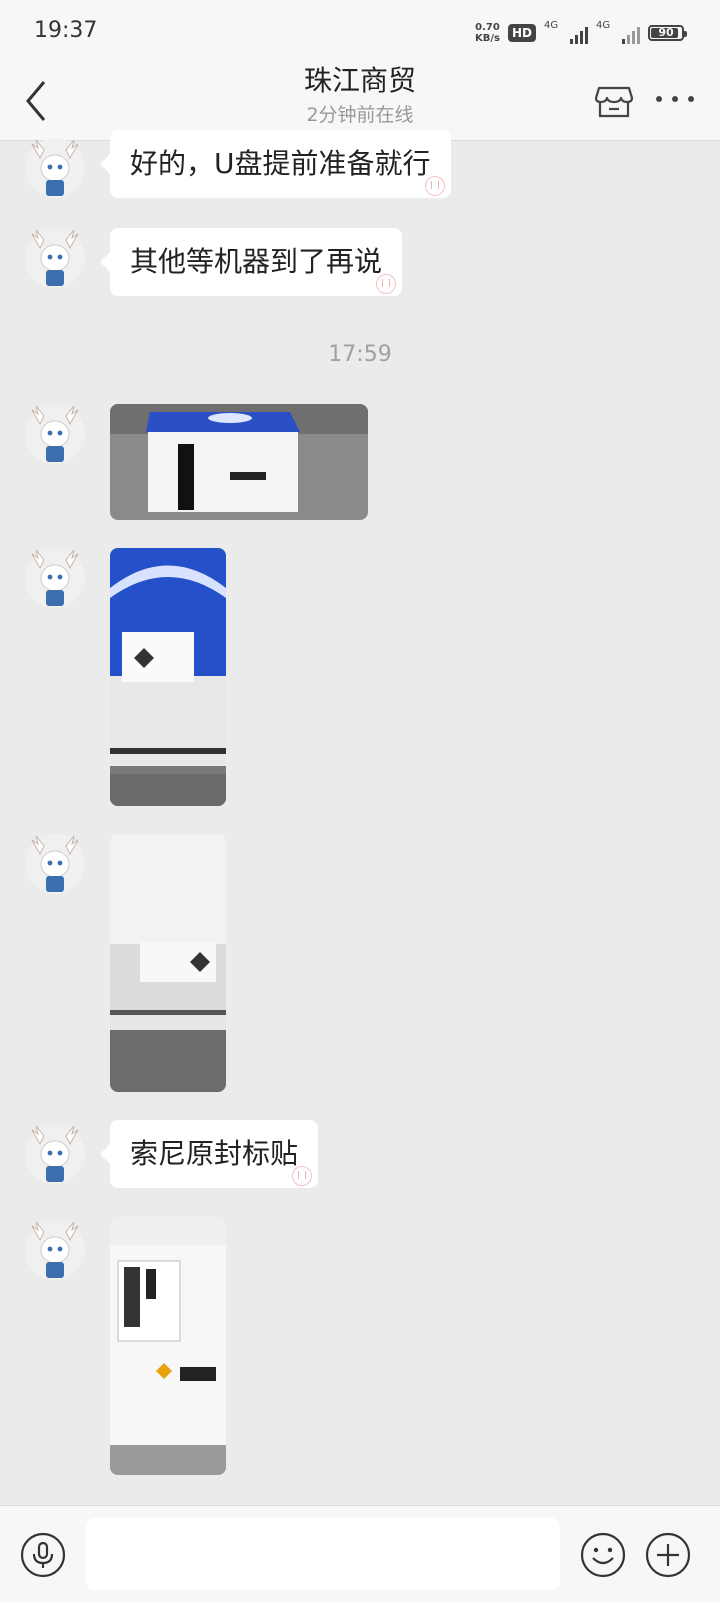 The image size is (720, 1602). Describe the element at coordinates (239, 462) in the screenshot. I see `ps5-box-photo` at that location.